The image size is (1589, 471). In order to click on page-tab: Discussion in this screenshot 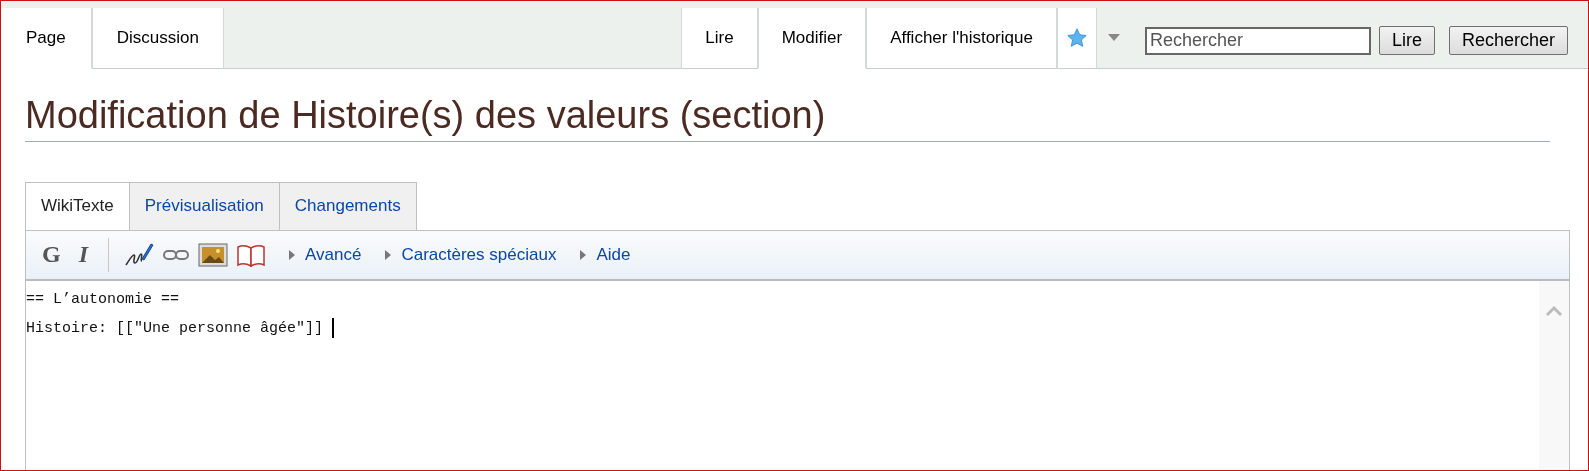, I will do `click(157, 38)`.